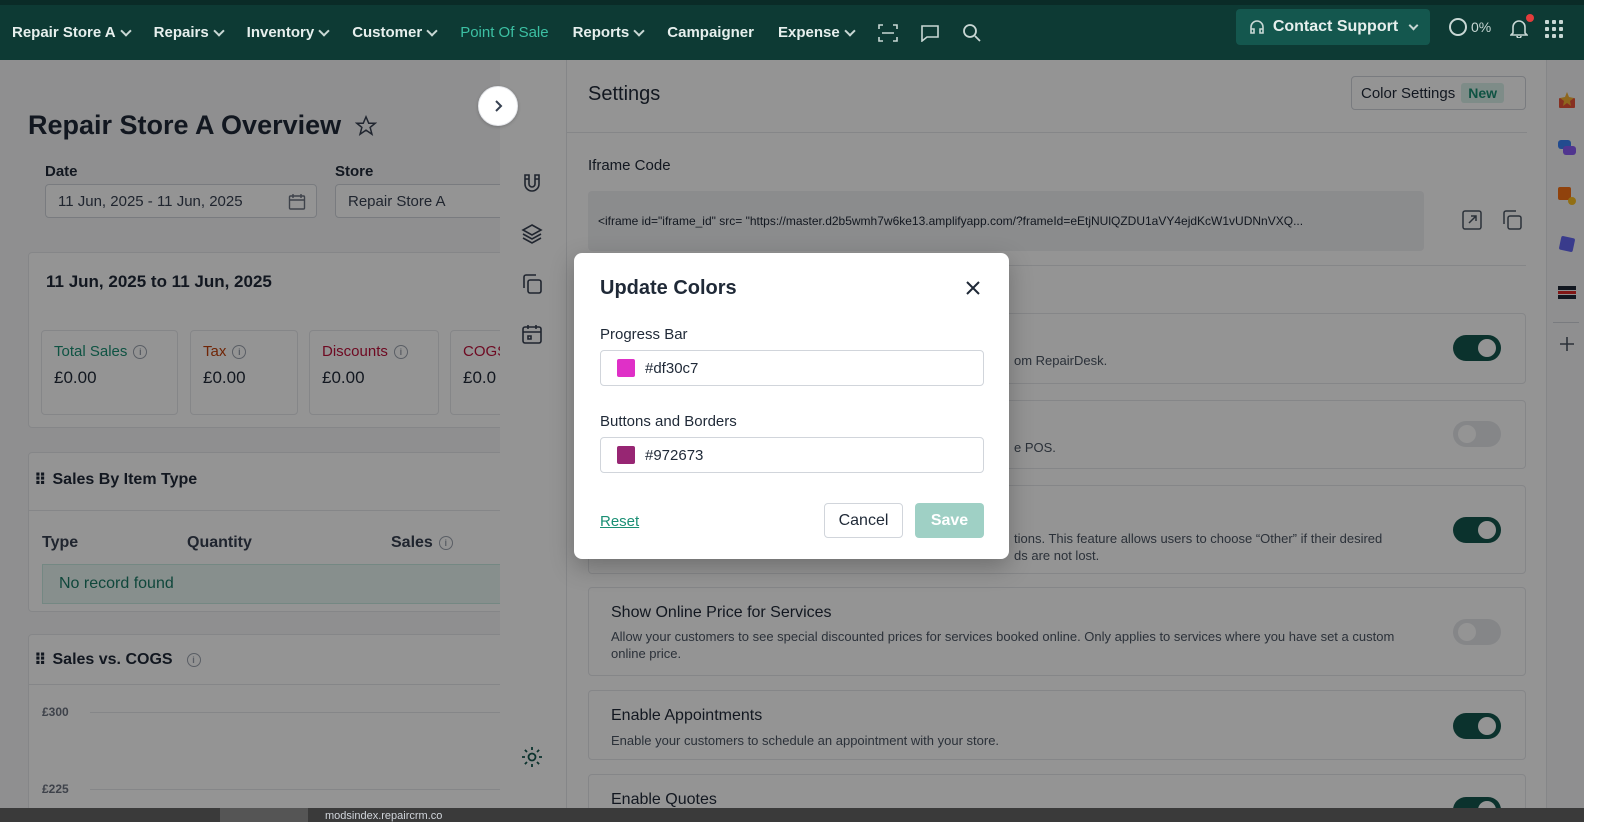 This screenshot has height=822, width=1600. What do you see at coordinates (1592, 411) in the screenshot?
I see `window-edge` at bounding box center [1592, 411].